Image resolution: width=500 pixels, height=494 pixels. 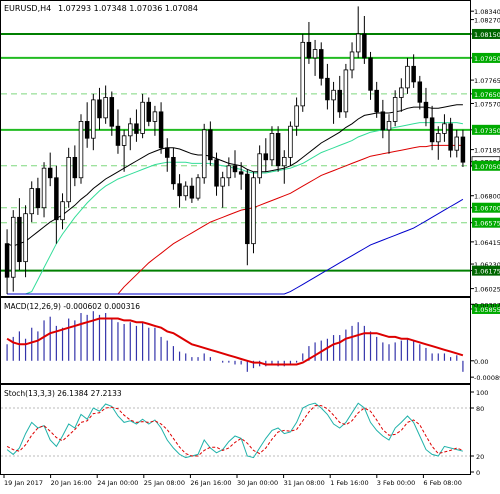 I want to click on price-tick-label: 1.06800, so click(x=487, y=197).